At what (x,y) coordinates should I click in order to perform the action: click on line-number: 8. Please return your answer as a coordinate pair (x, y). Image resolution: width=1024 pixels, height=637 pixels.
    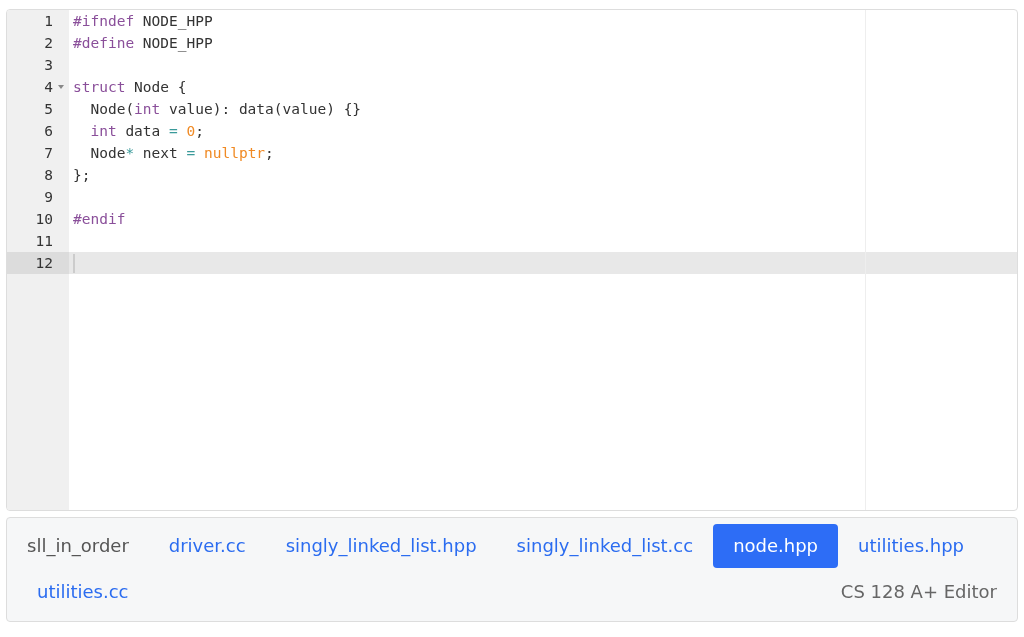
    Looking at the image, I should click on (48, 175).